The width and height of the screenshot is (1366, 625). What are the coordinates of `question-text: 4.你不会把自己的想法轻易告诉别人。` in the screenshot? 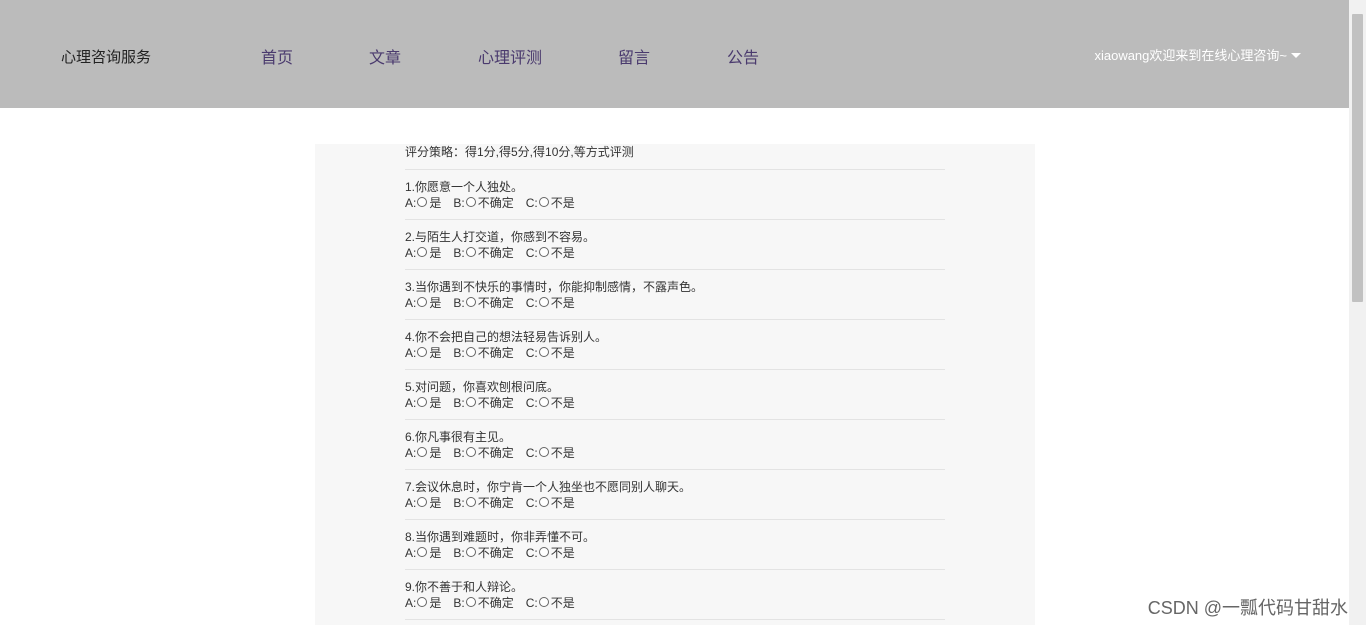 It's located at (506, 337).